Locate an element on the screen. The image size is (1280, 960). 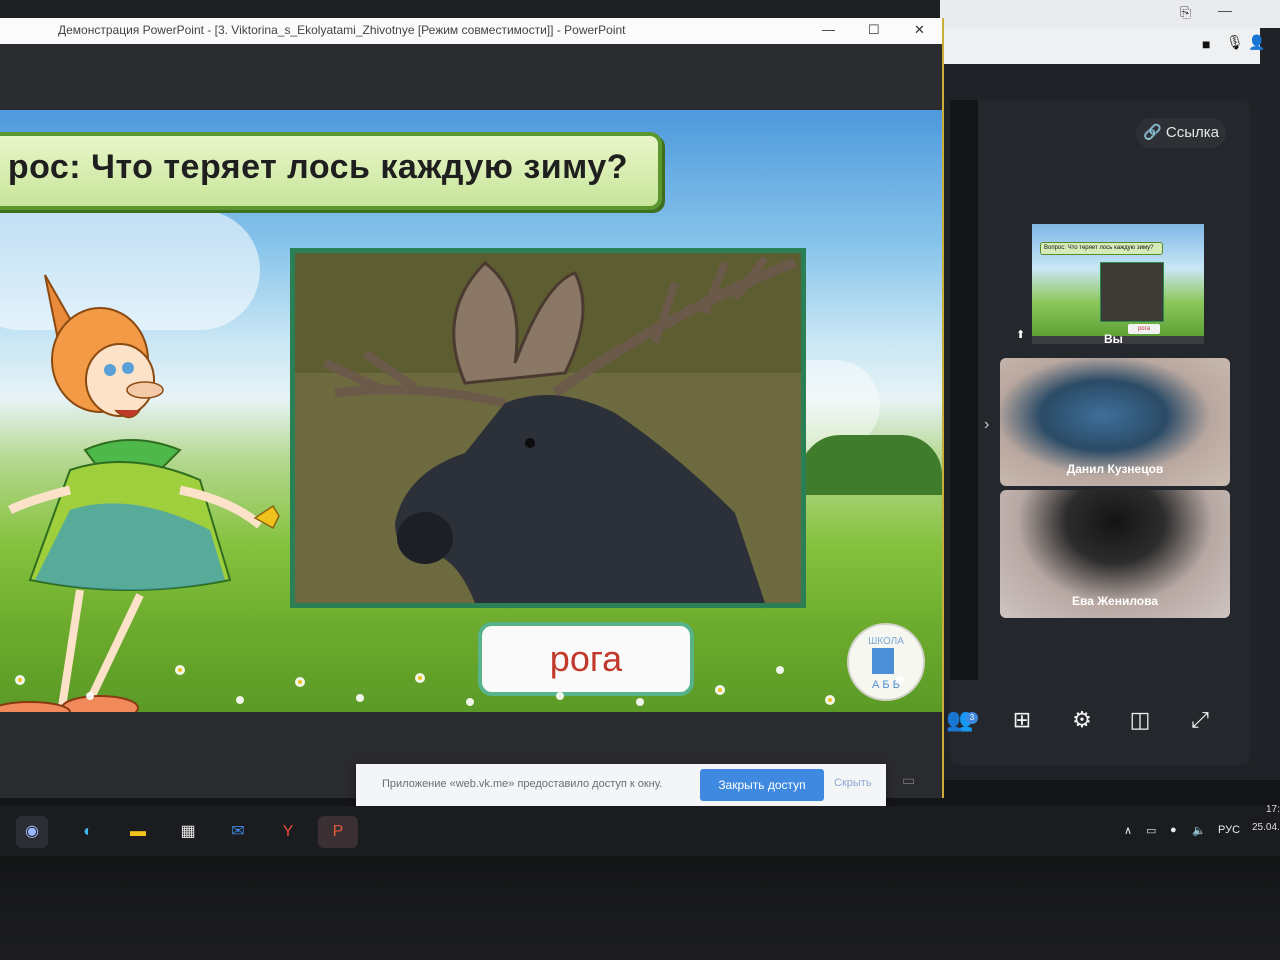
microphone-icon: 🎙 is located at coordinates (1235, 42).